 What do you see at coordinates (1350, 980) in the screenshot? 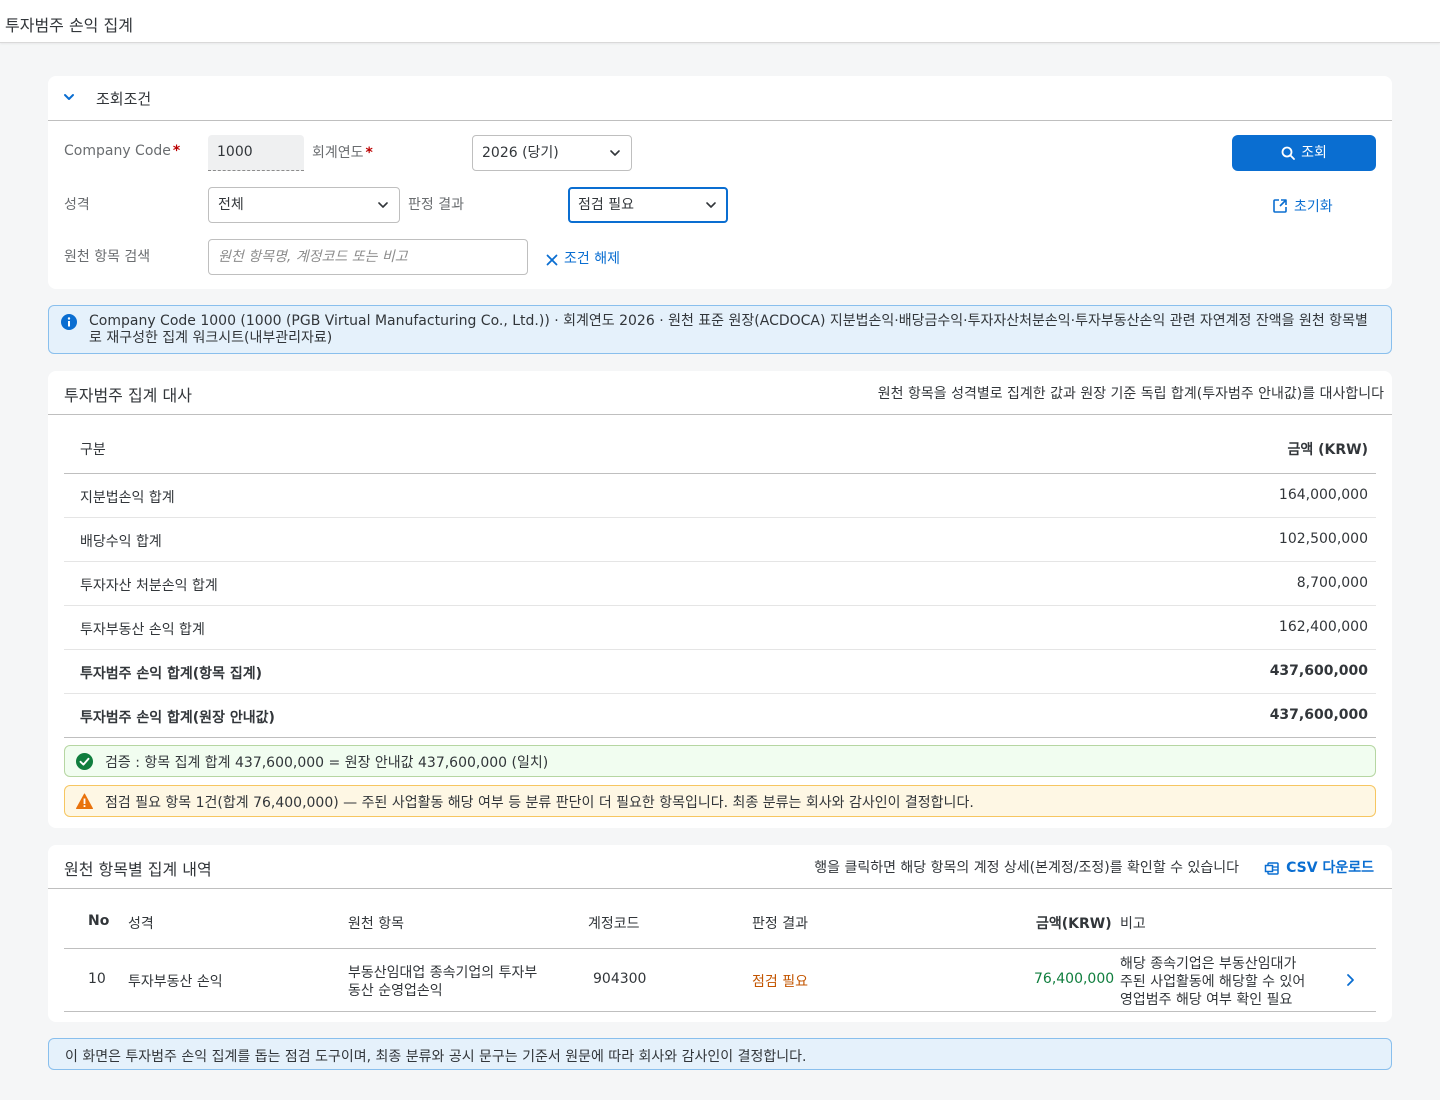
I see `chevron-right-icon` at bounding box center [1350, 980].